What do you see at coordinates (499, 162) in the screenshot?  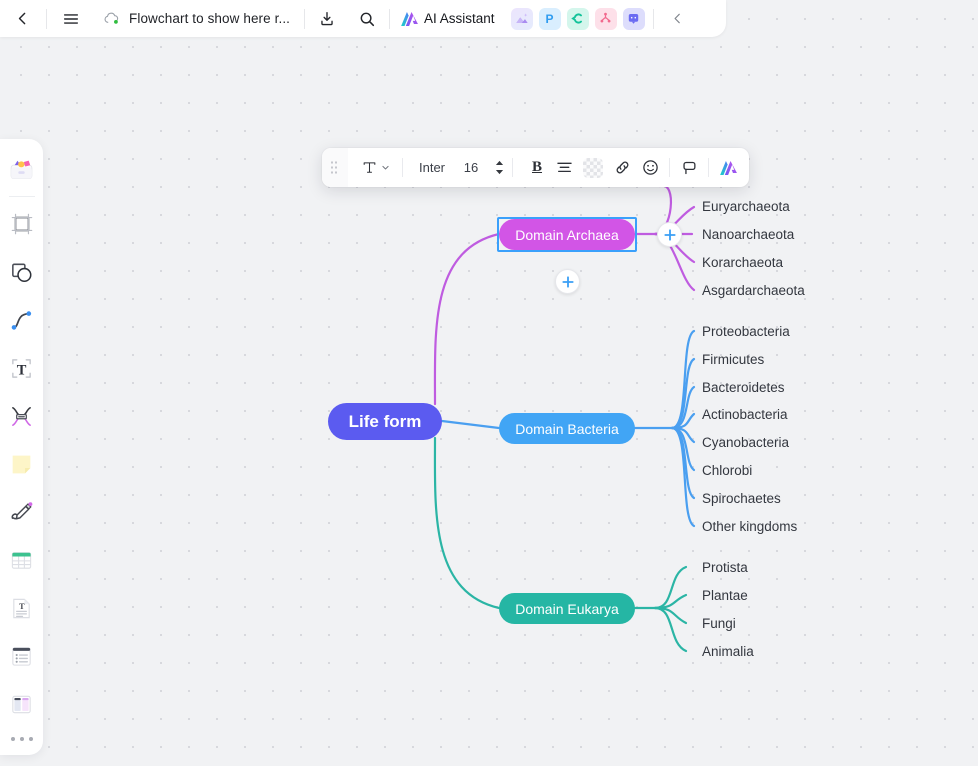 I see `stepper-up-icon` at bounding box center [499, 162].